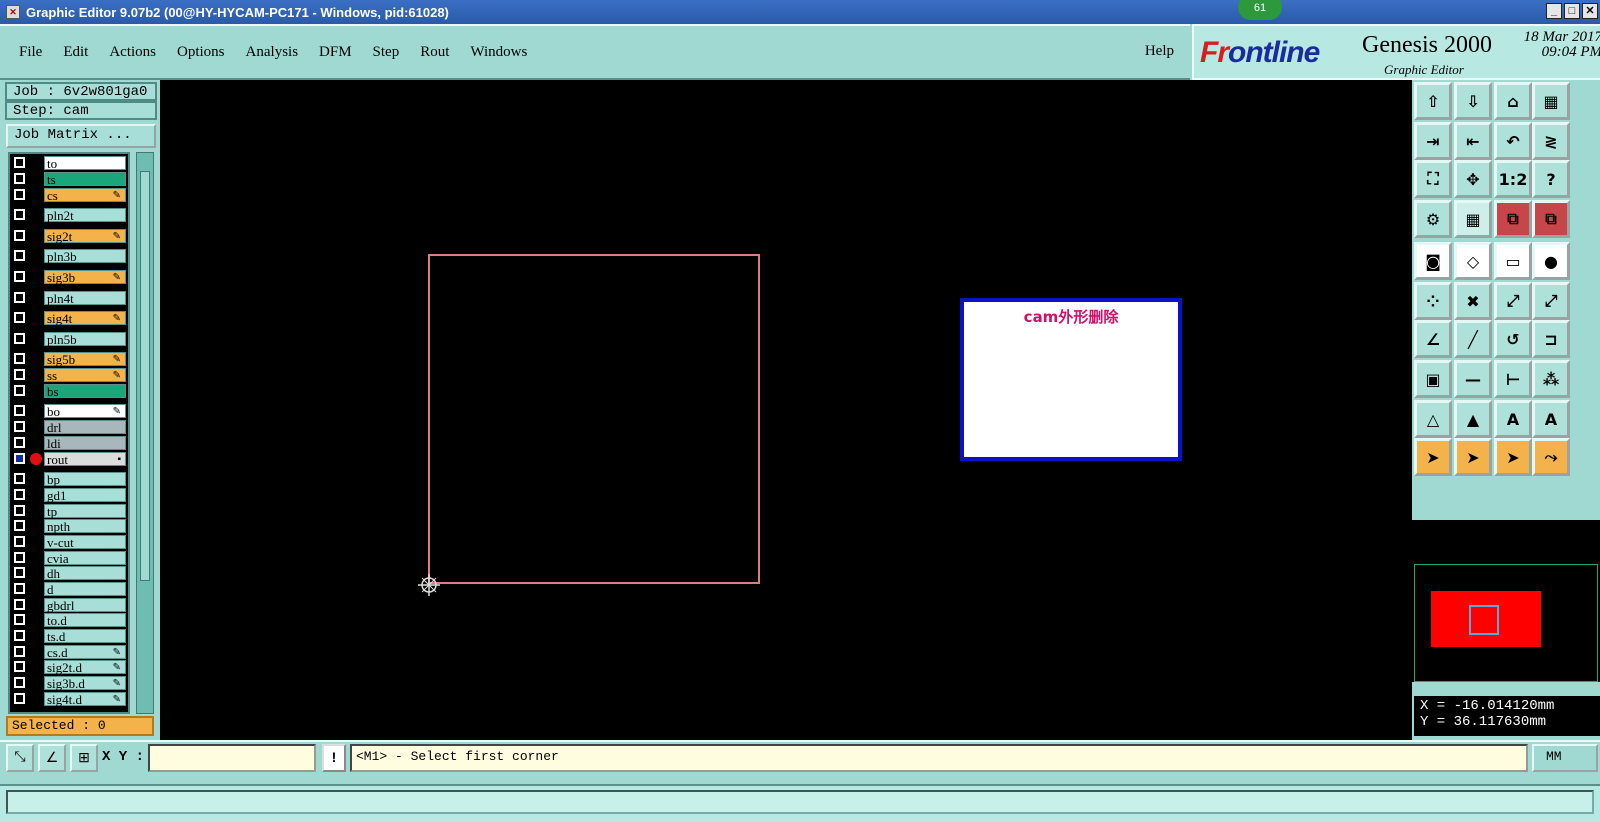 Image resolution: width=1600 pixels, height=822 pixels. What do you see at coordinates (85, 277) in the screenshot?
I see `layer-name: sig3b ✎` at bounding box center [85, 277].